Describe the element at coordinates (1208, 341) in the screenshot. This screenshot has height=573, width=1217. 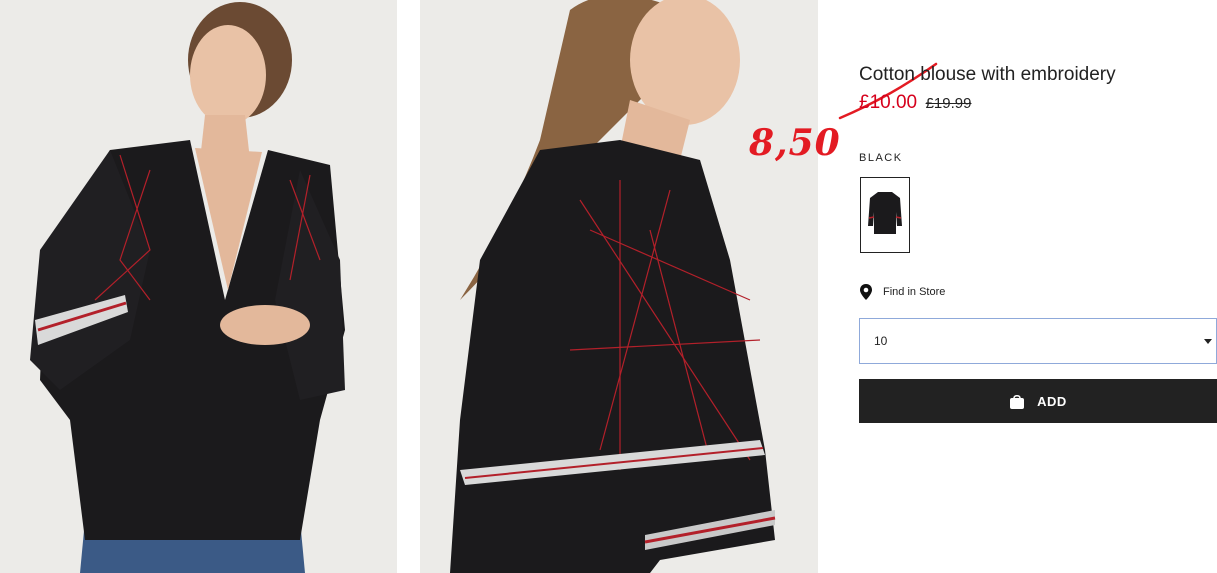
I see `chevron-down-icon` at that location.